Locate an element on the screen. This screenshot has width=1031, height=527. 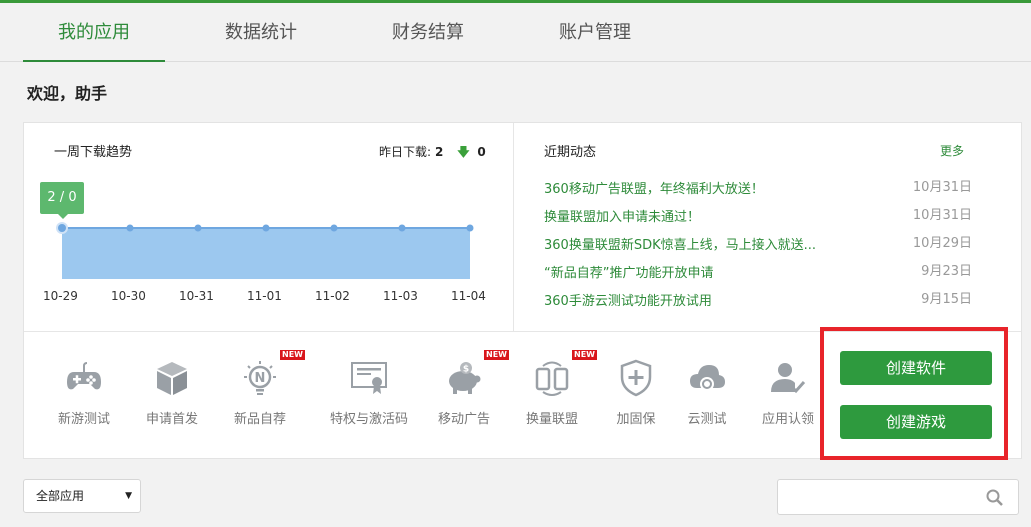
cloud-icon is located at coordinates (707, 378).